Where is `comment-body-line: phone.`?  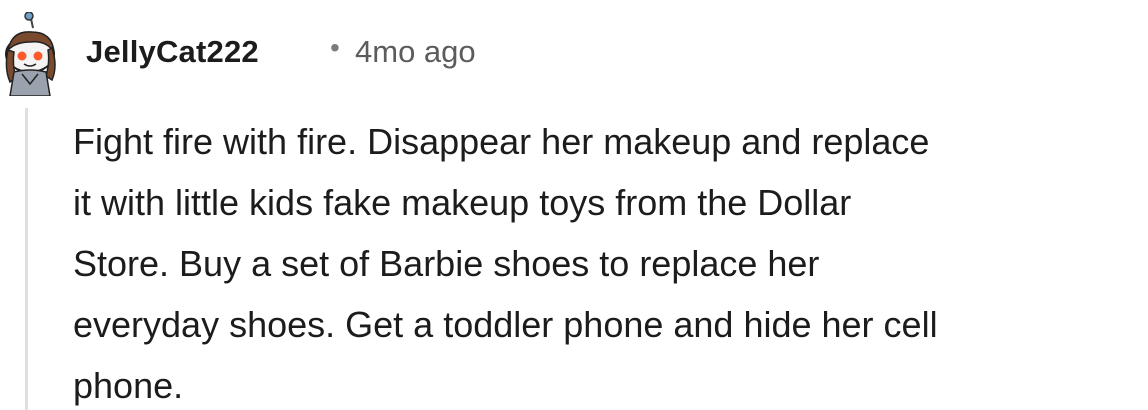
comment-body-line: phone. is located at coordinates (128, 385).